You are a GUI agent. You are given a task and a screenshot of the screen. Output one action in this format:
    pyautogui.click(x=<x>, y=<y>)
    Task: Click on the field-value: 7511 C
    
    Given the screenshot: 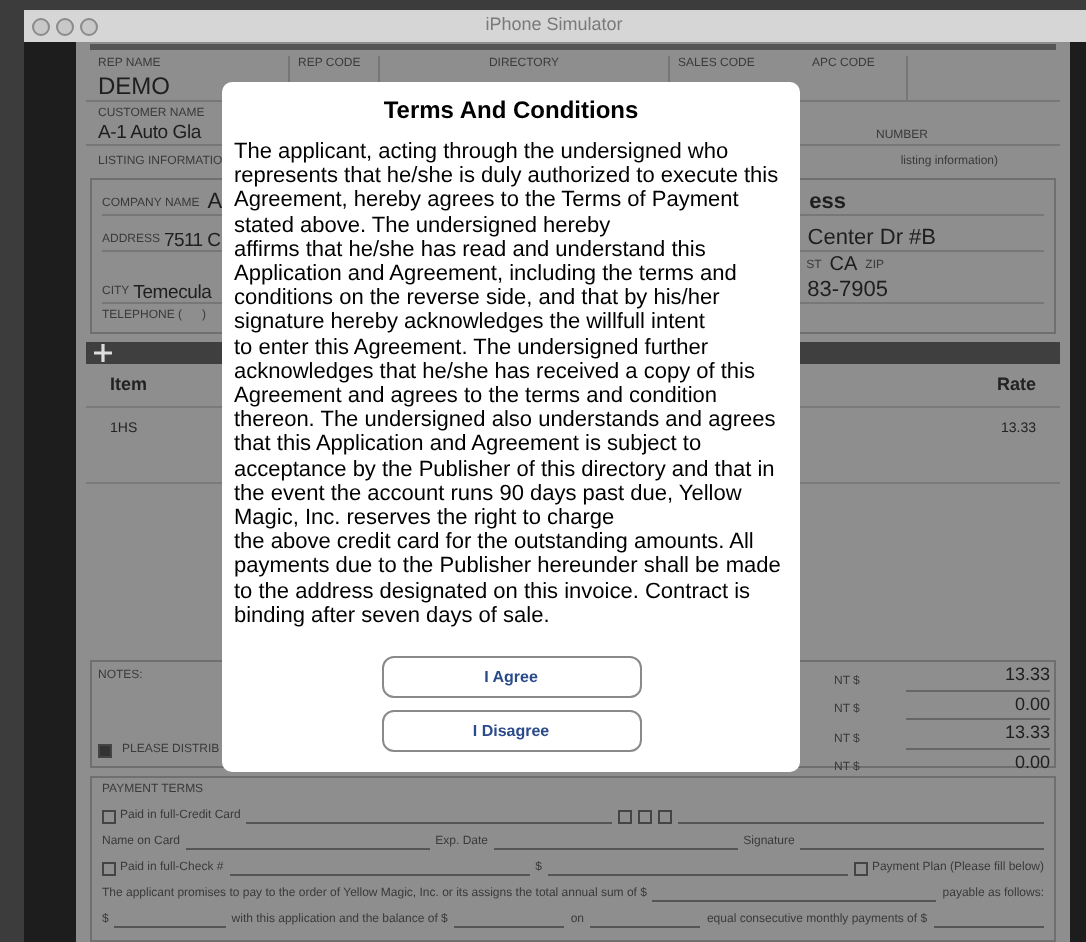 What is the action you would take?
    pyautogui.click(x=192, y=240)
    